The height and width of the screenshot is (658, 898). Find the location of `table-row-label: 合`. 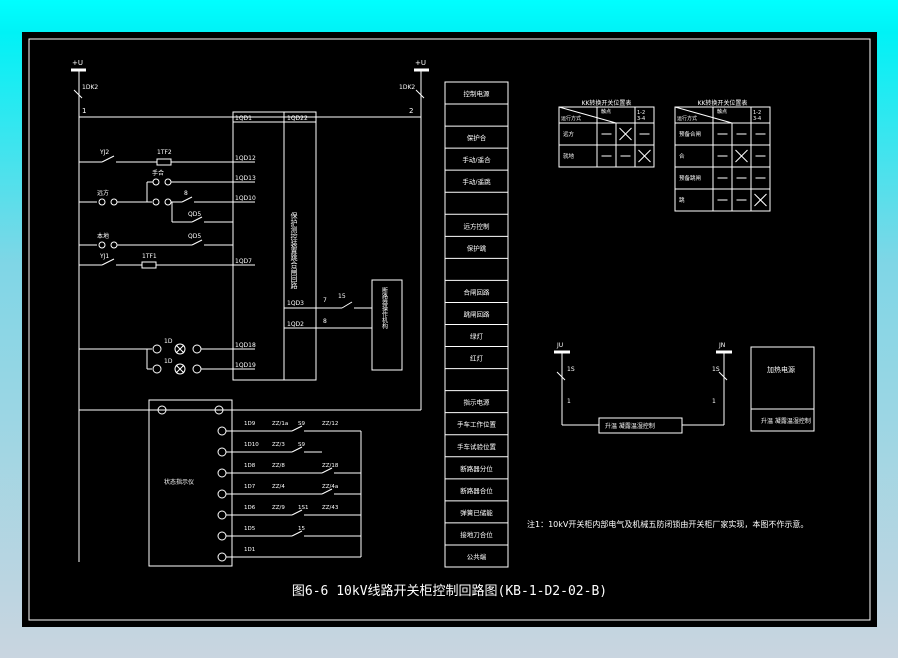

table-row-label: 合 is located at coordinates (682, 156).